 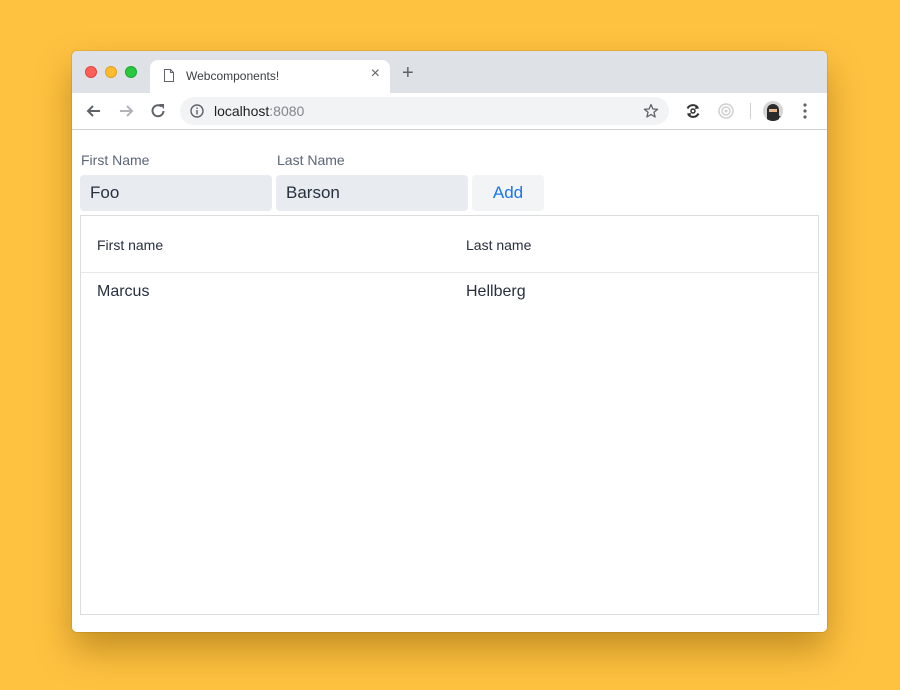 I want to click on reload-icon, so click(x=158, y=111).